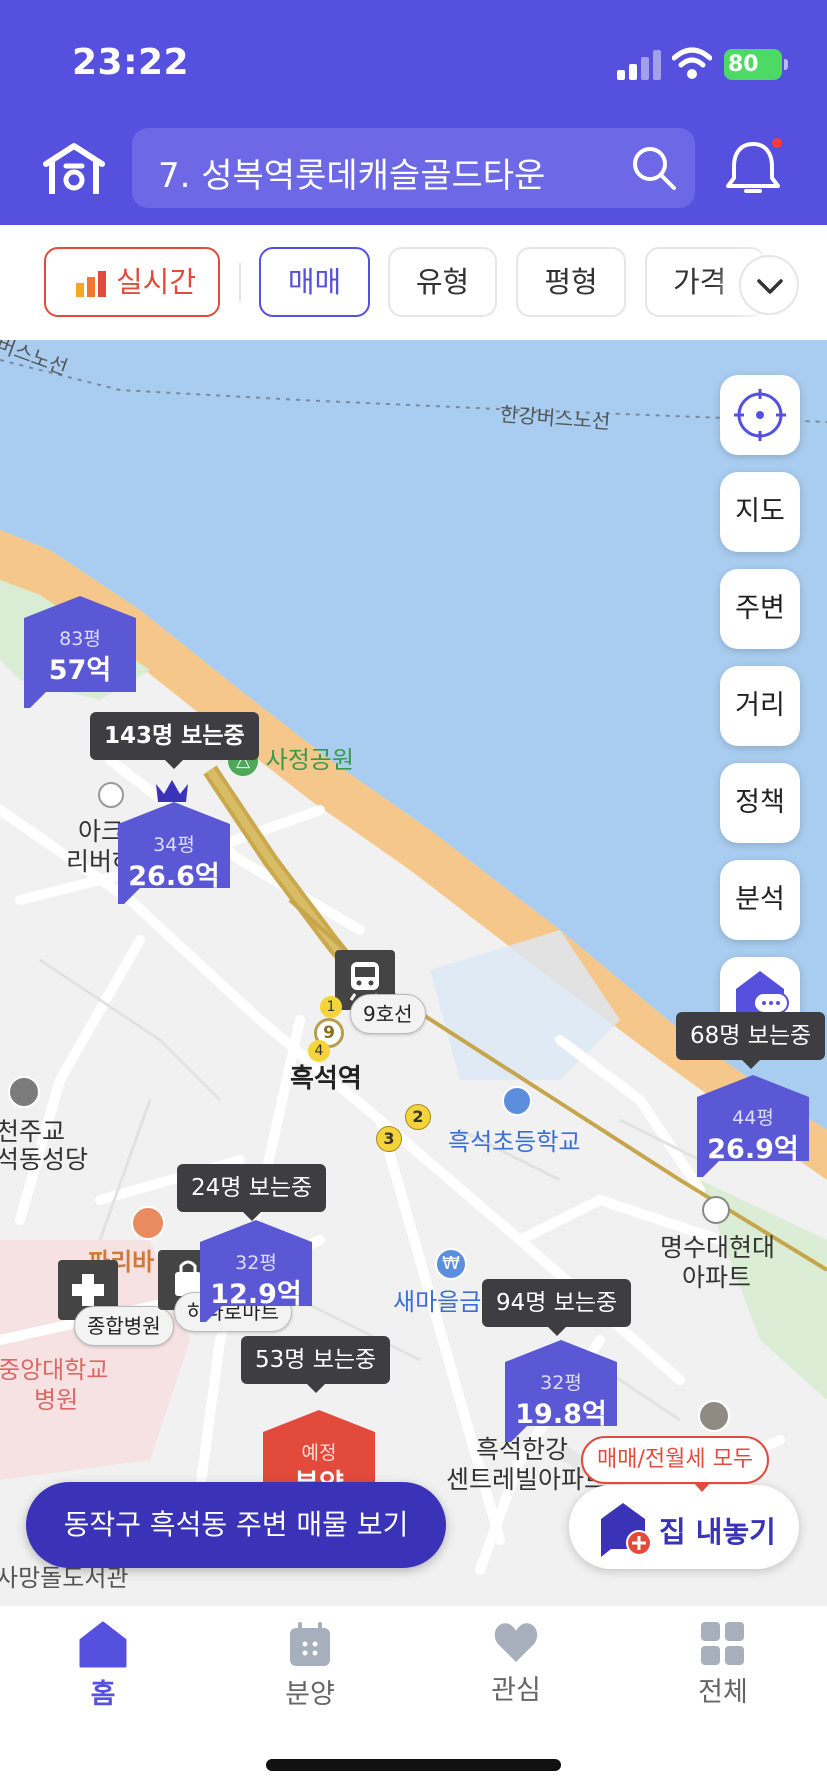 This screenshot has width=827, height=1791. Describe the element at coordinates (256, 1276) in the screenshot. I see `price-marker: 32평 12.9억` at that location.